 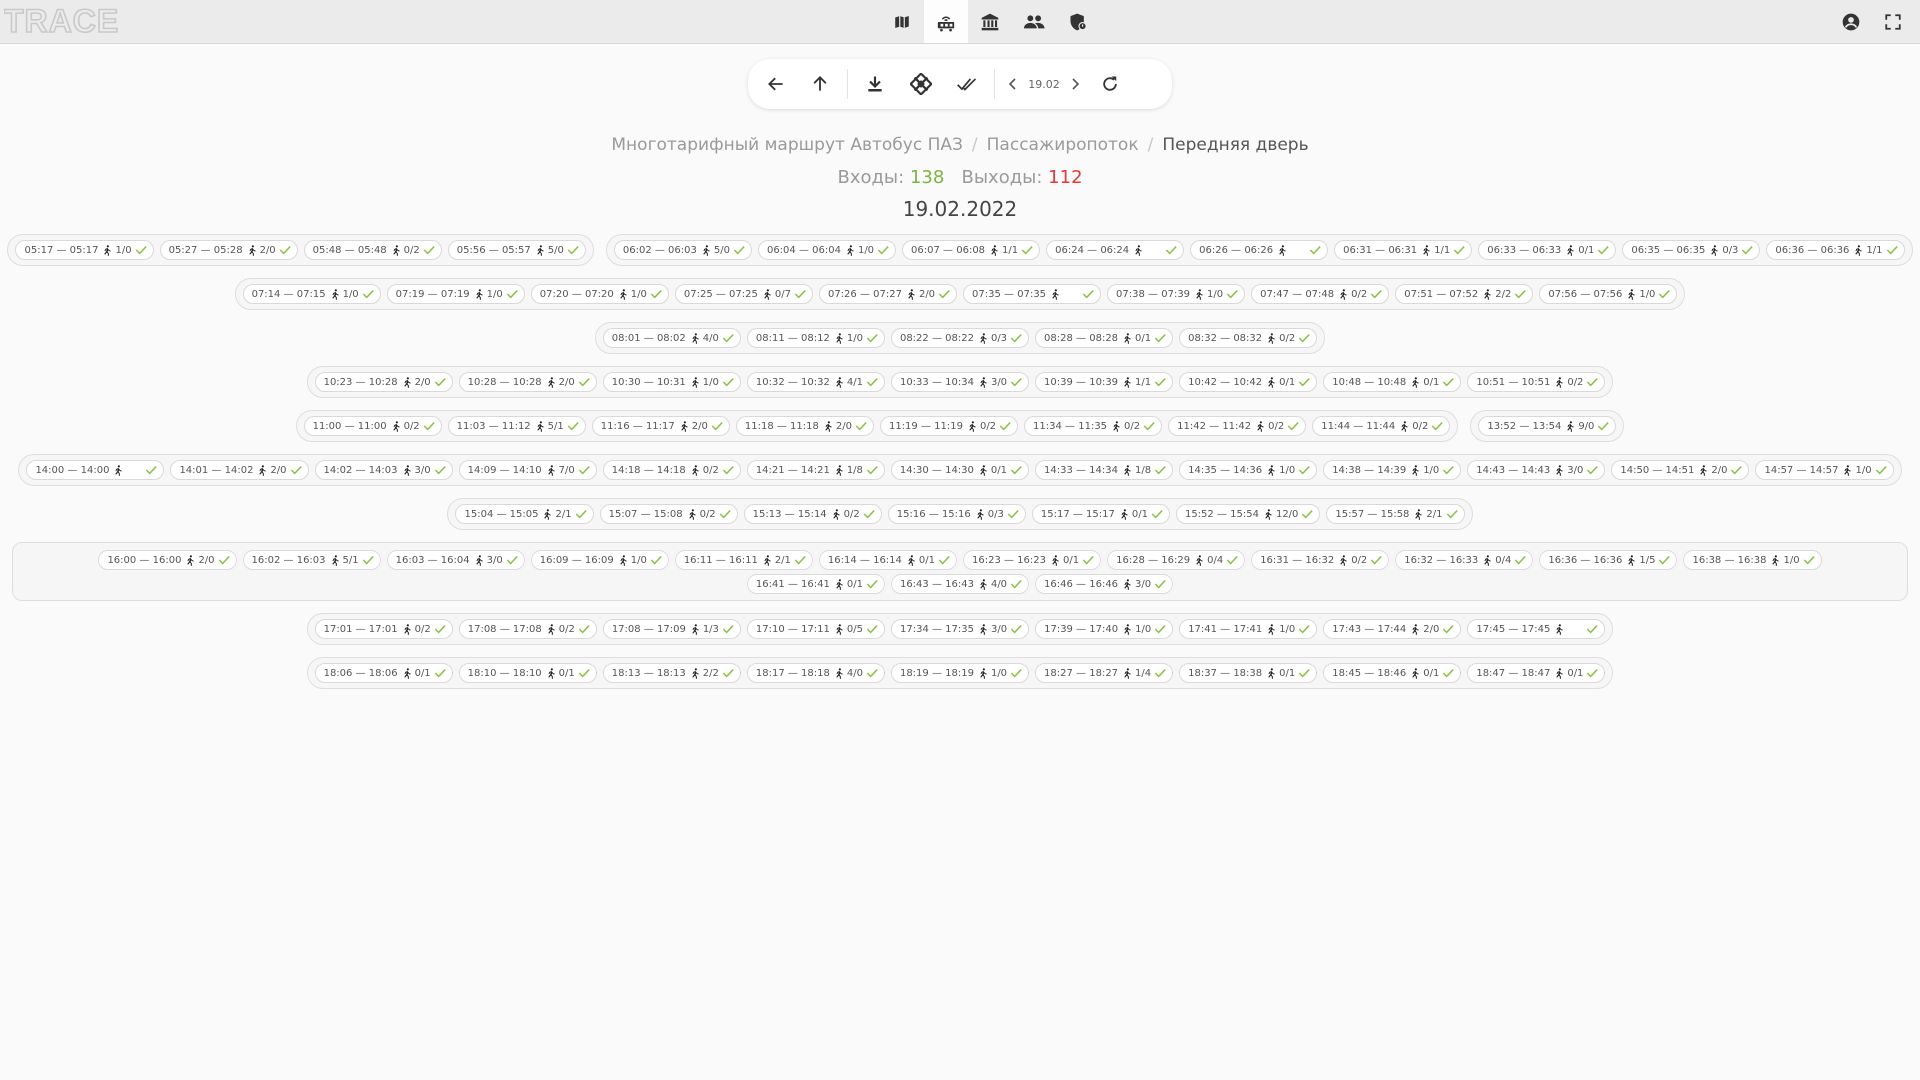 I want to click on trip-chip: 06:02 — 06:03 5/0, so click(x=682, y=250).